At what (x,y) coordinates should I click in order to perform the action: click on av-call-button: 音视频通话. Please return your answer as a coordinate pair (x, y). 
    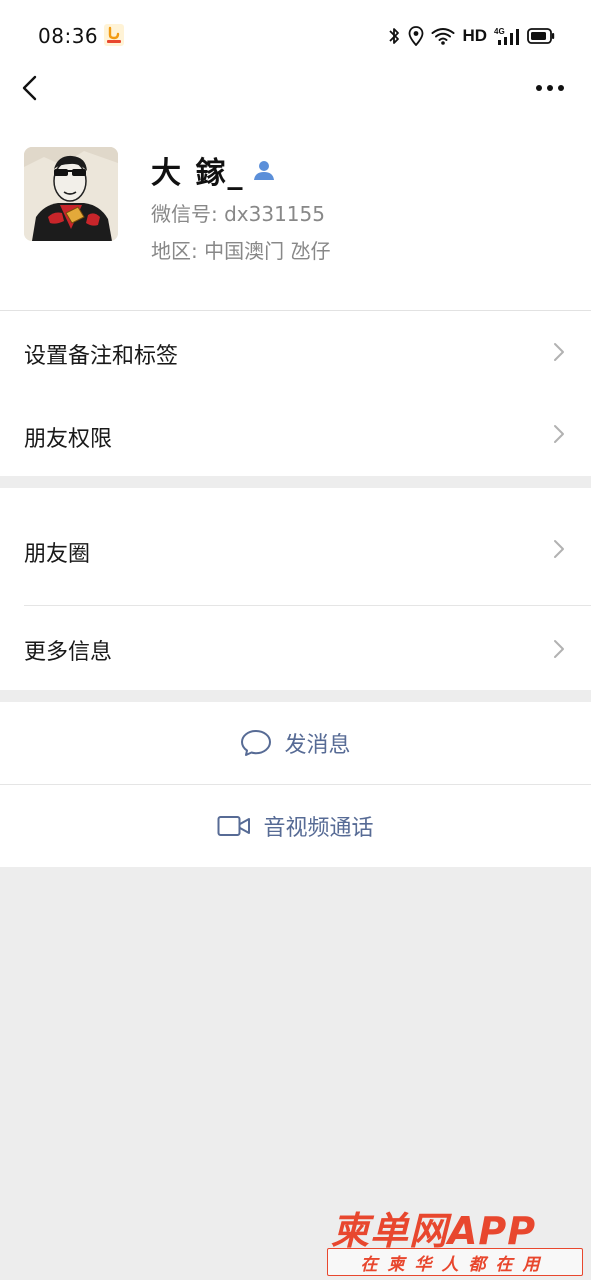
    Looking at the image, I should click on (295, 826).